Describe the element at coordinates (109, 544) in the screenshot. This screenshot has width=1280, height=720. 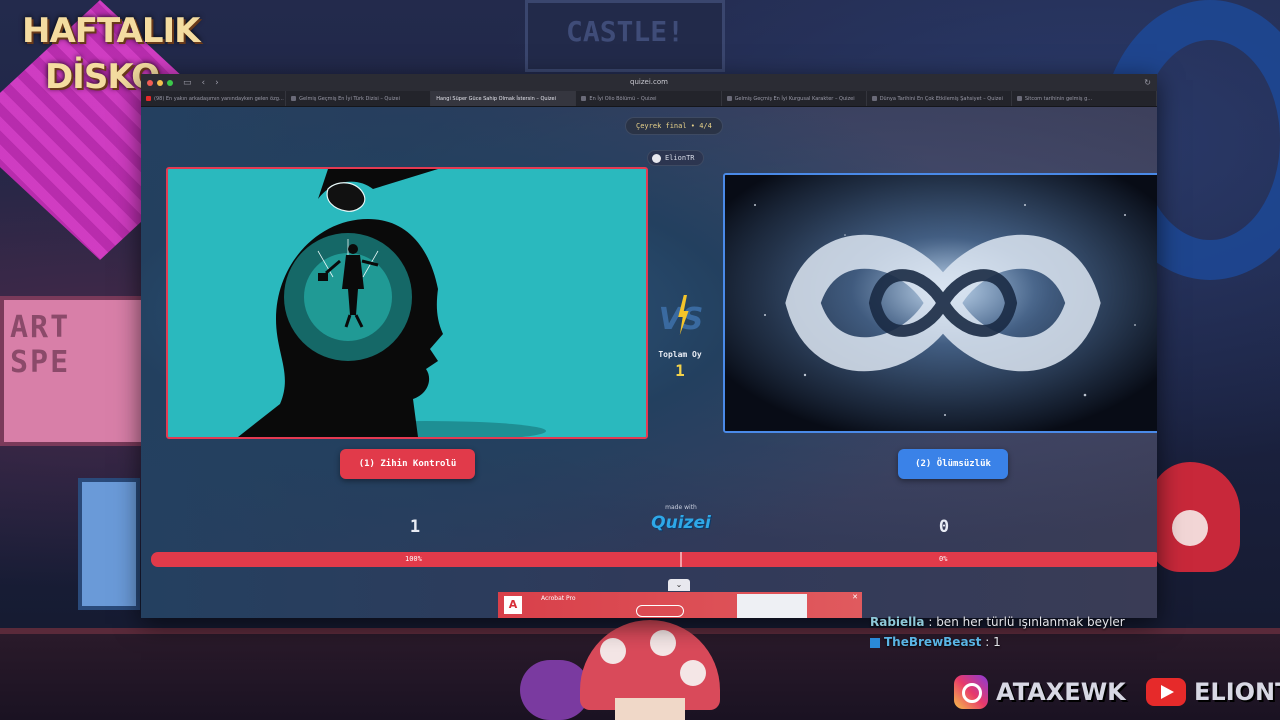
I see `pixel-door-decoration` at that location.